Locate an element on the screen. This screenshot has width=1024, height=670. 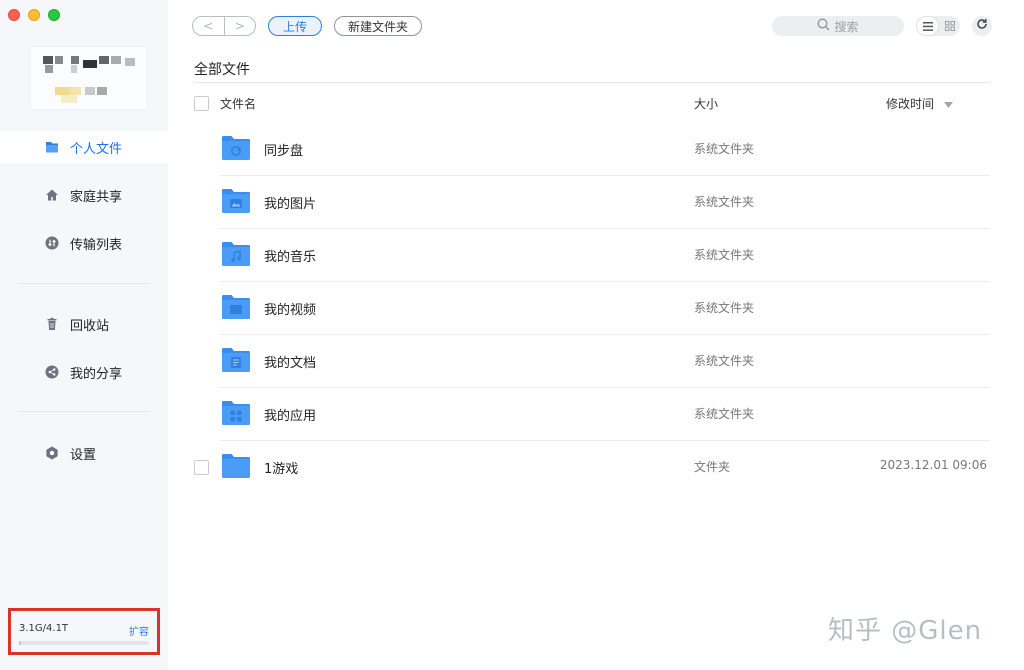
file-list-header: 文件名 大小 修改时间 is located at coordinates (592, 103).